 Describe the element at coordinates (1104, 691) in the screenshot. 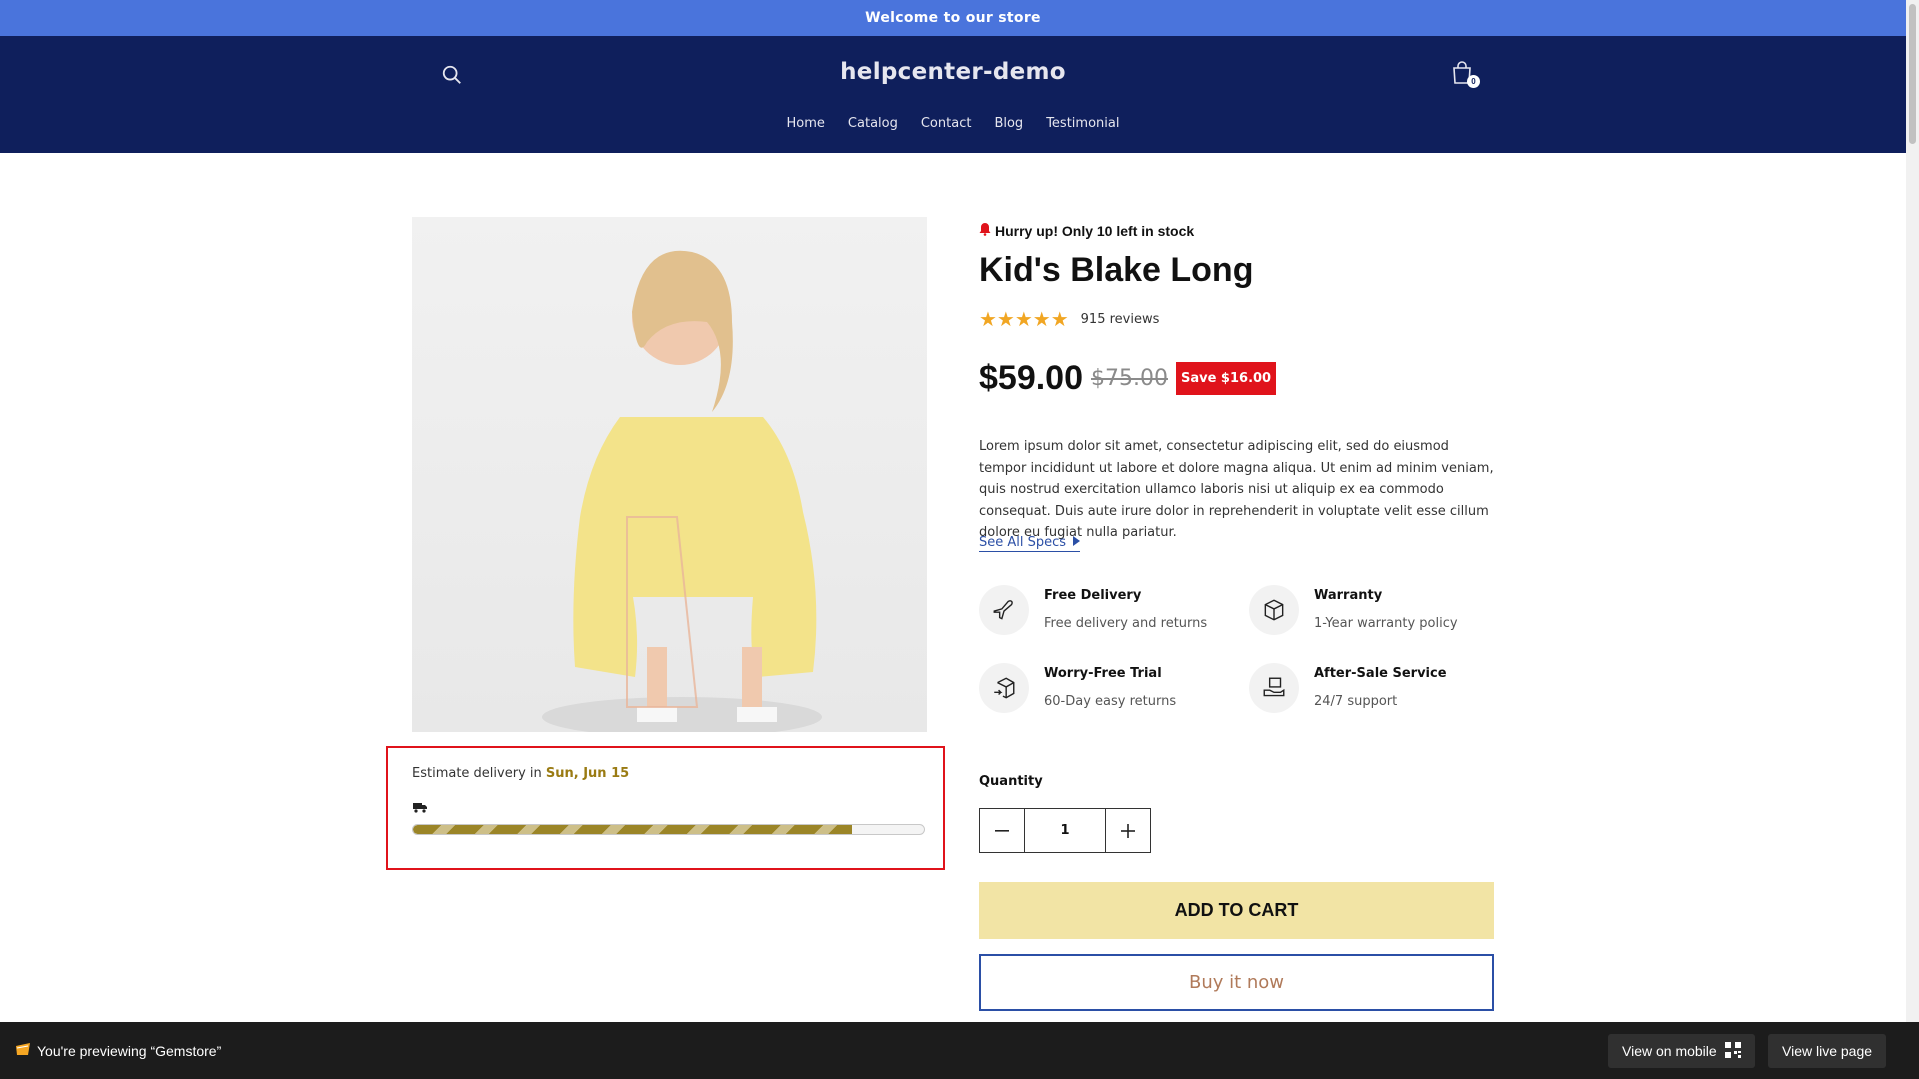

I see `feature-worry-free-trial: Worry-Free Trial 60-Day easy returns` at that location.